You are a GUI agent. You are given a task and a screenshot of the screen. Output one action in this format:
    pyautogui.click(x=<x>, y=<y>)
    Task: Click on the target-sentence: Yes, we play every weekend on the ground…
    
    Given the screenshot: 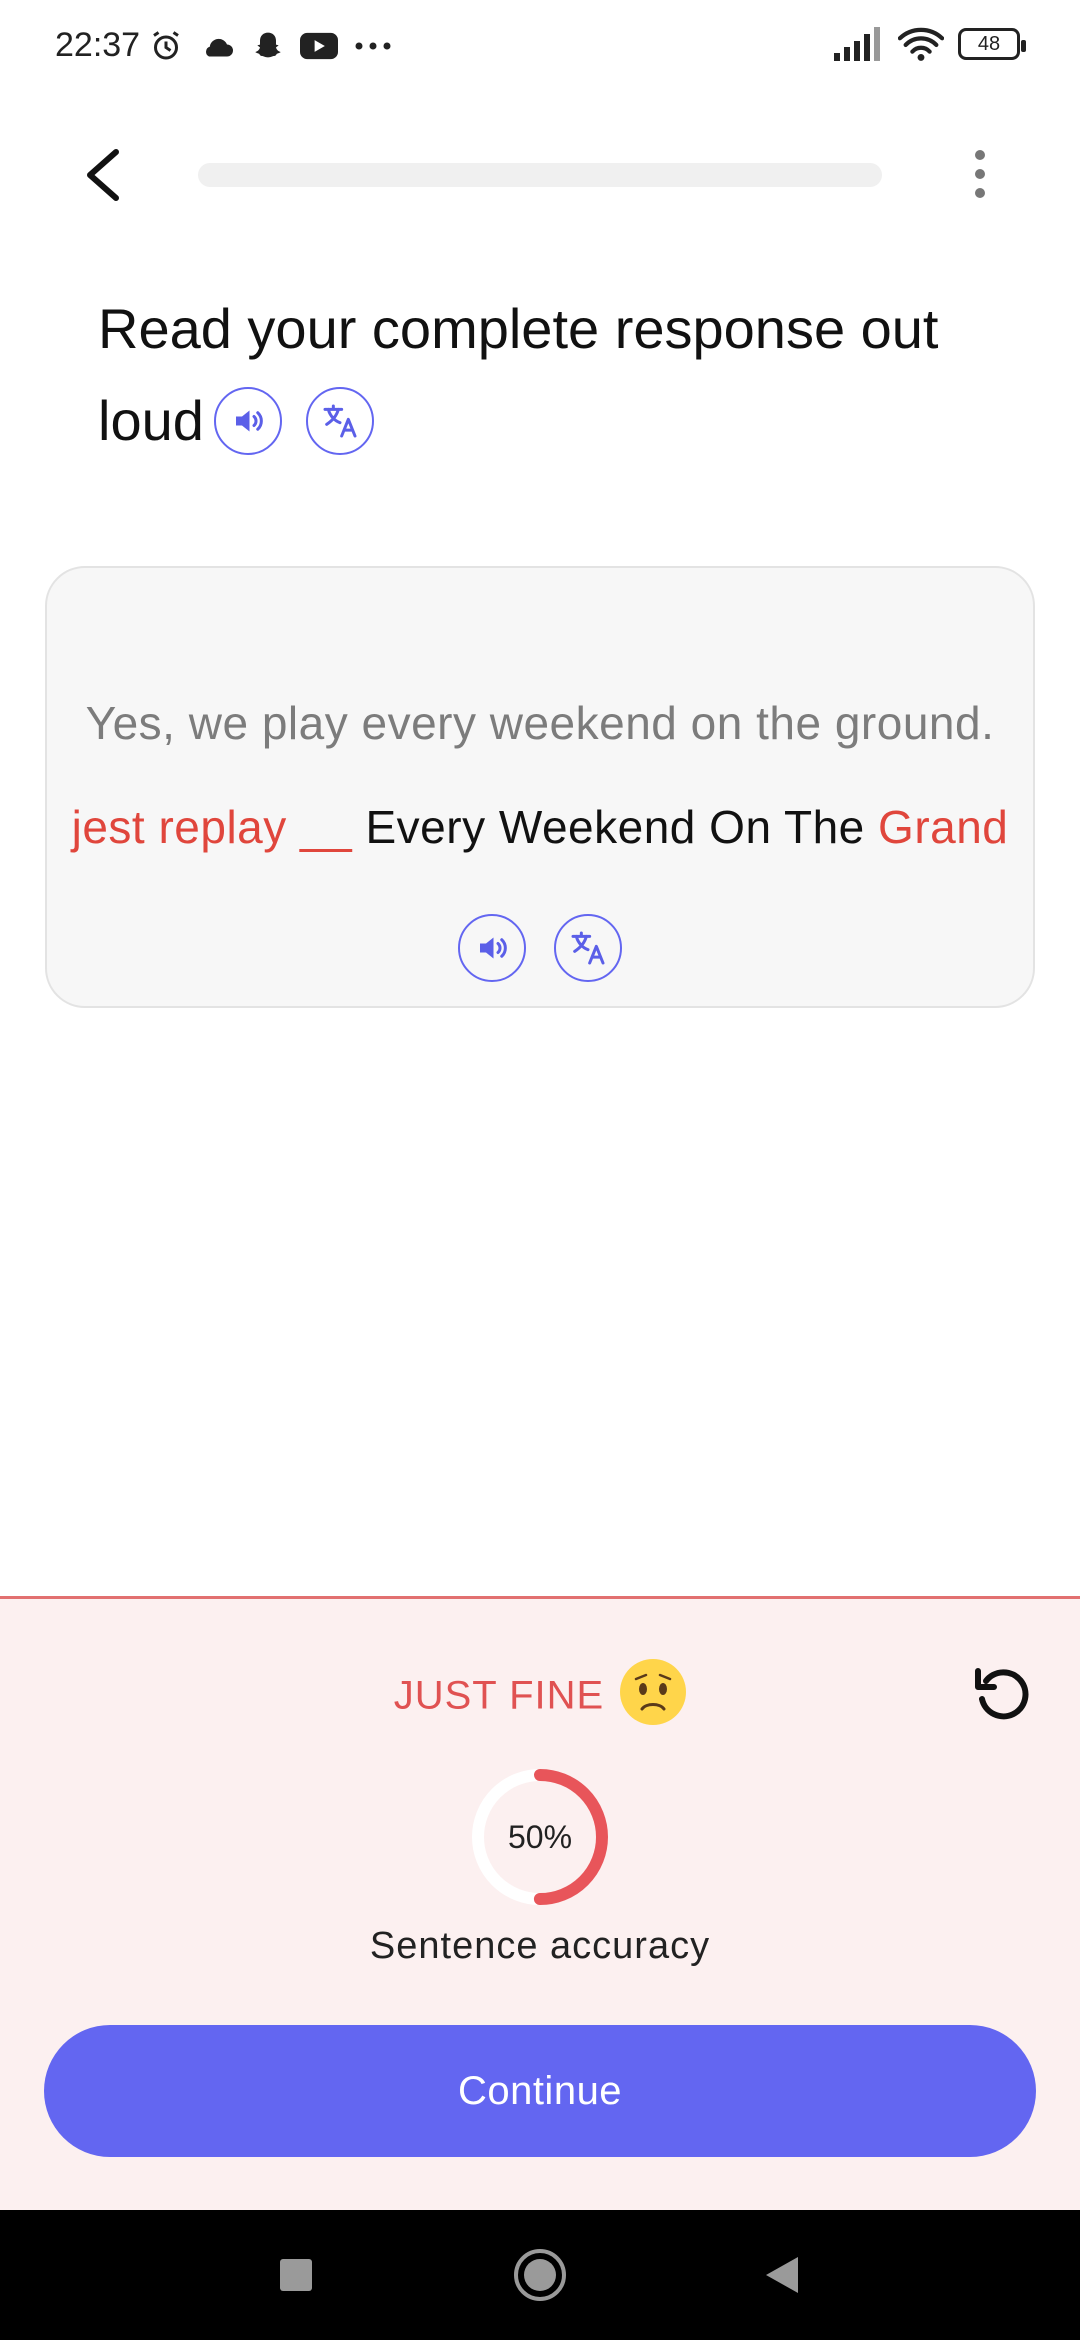 What is the action you would take?
    pyautogui.click(x=540, y=723)
    